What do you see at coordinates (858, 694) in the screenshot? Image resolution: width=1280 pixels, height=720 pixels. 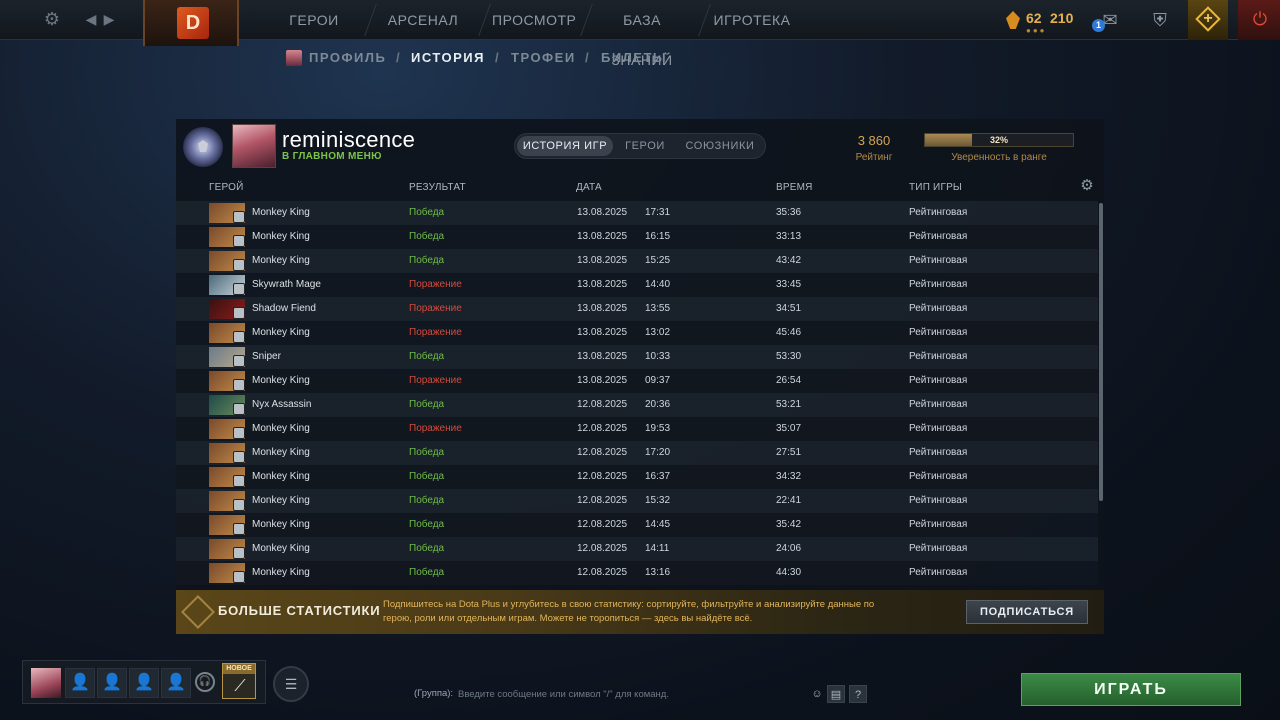 I see `help-button: ?` at bounding box center [858, 694].